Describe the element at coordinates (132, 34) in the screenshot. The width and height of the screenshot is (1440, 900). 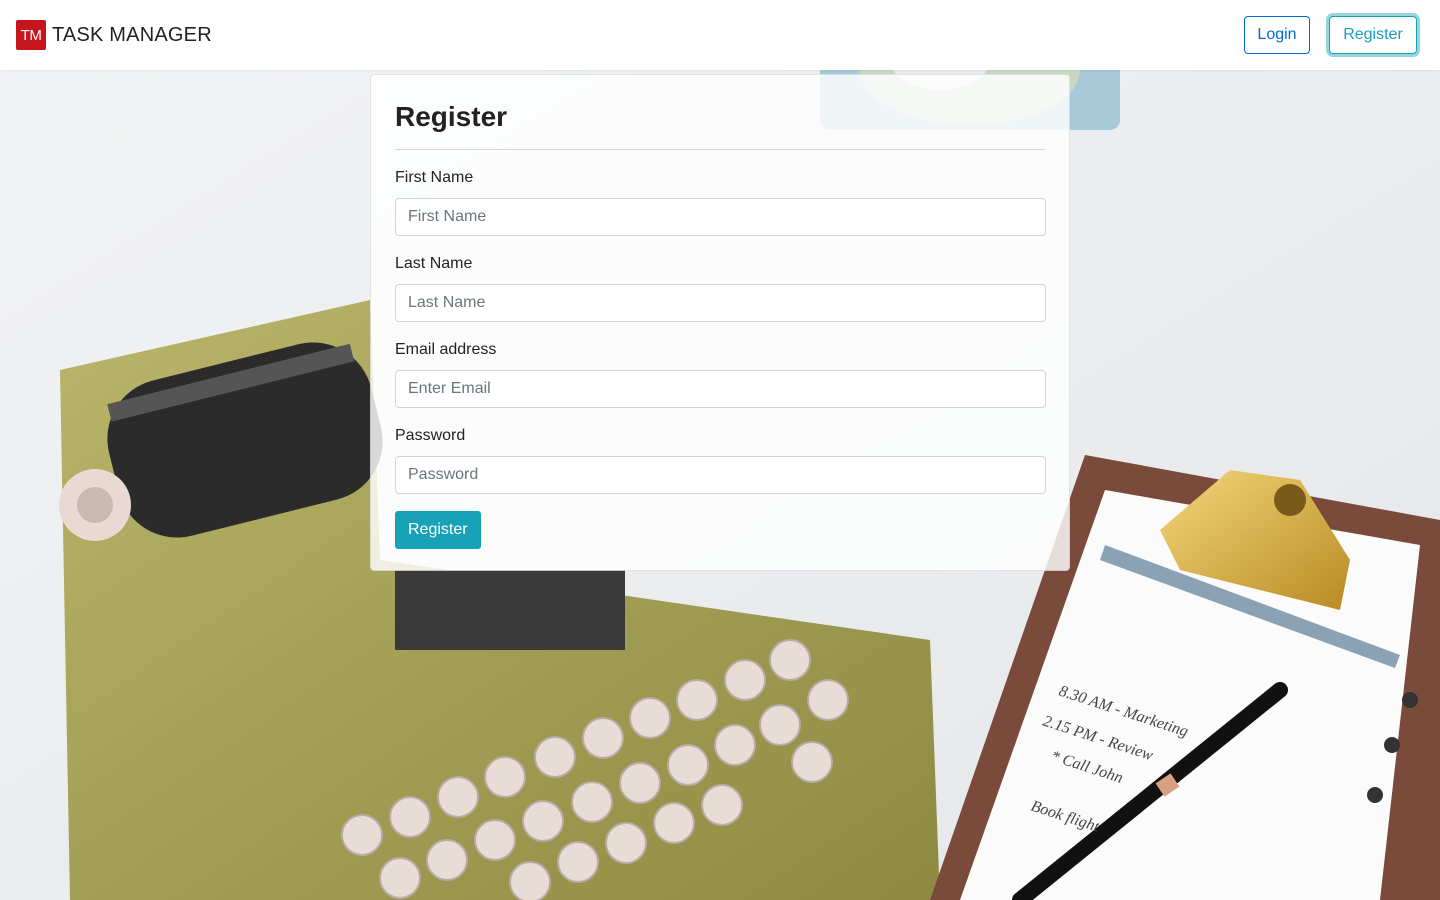
I see `brand-name: TASK MANAGER` at that location.